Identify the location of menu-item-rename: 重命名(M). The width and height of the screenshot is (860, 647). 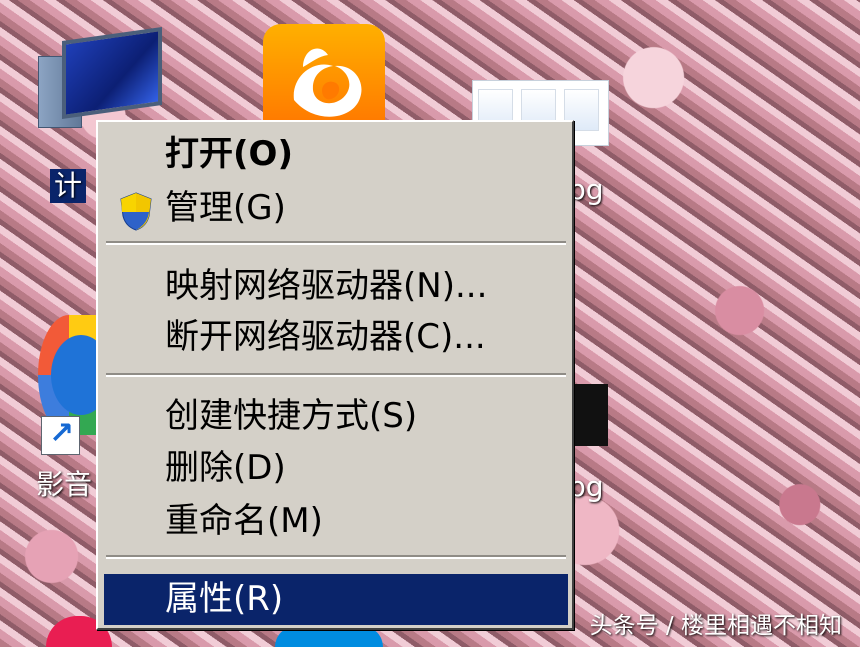
(336, 521).